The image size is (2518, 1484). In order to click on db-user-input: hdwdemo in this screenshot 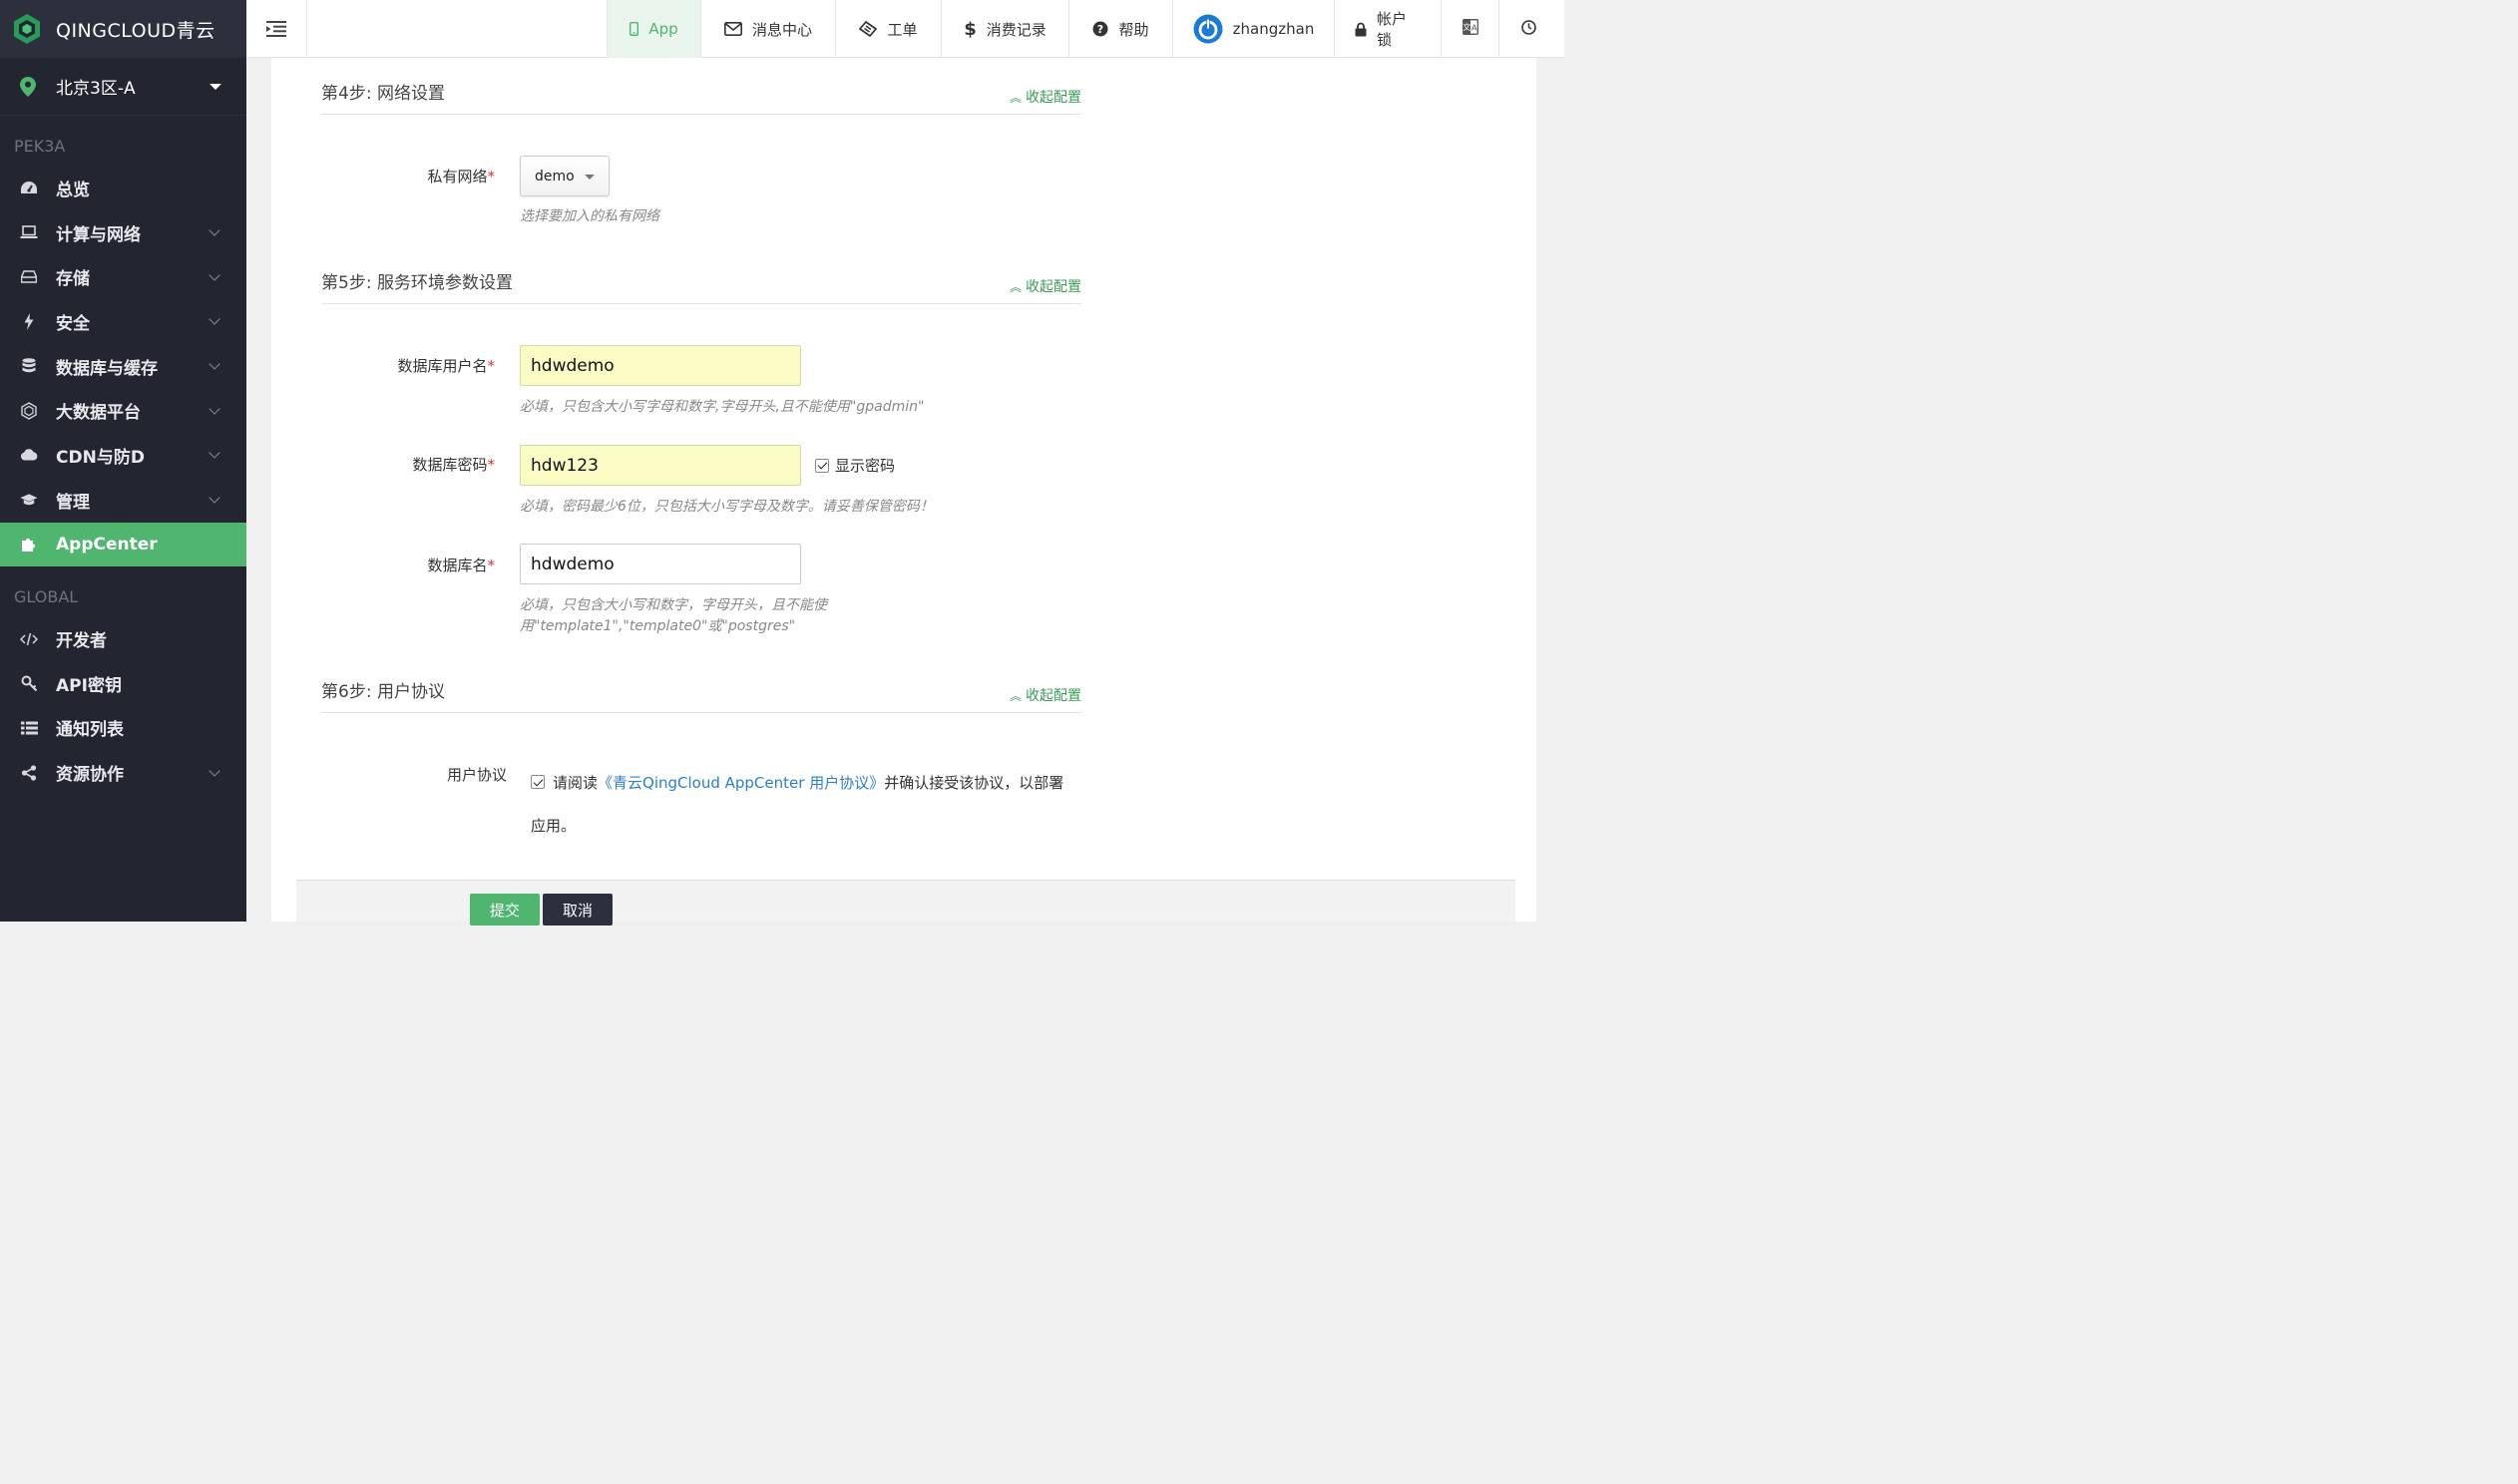, I will do `click(660, 365)`.